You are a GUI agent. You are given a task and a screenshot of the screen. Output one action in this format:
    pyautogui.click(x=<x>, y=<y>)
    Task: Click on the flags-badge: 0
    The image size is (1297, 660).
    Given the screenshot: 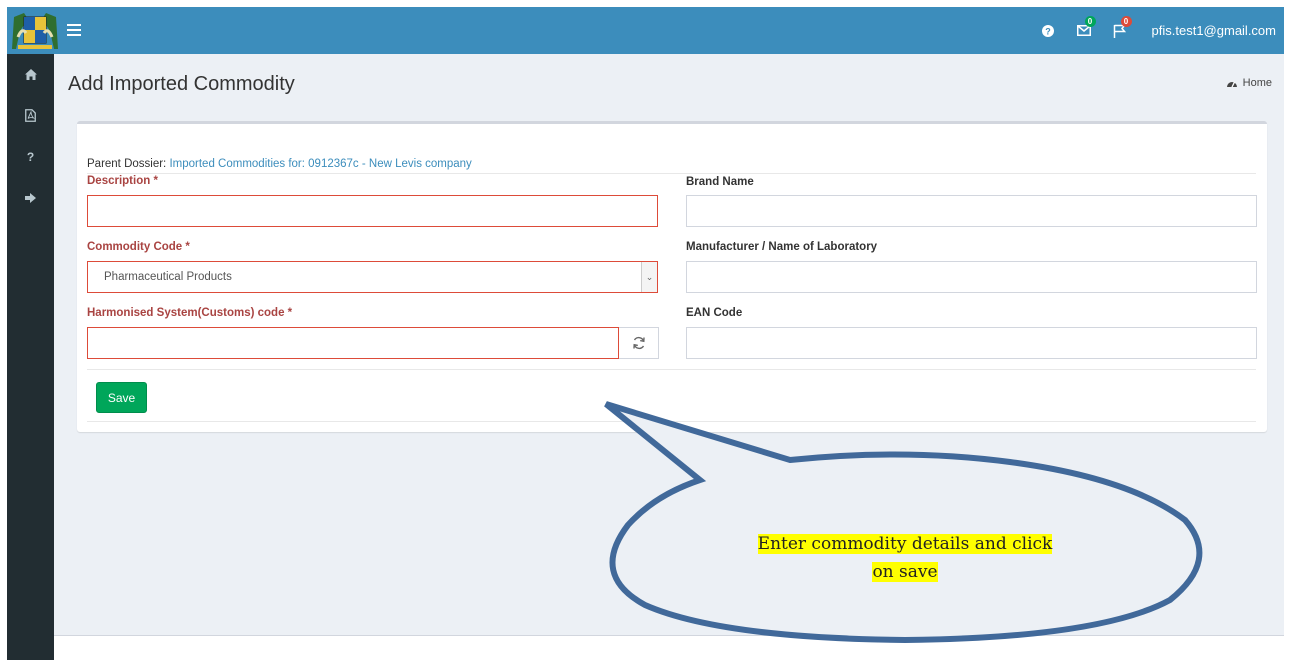 What is the action you would take?
    pyautogui.click(x=1126, y=21)
    